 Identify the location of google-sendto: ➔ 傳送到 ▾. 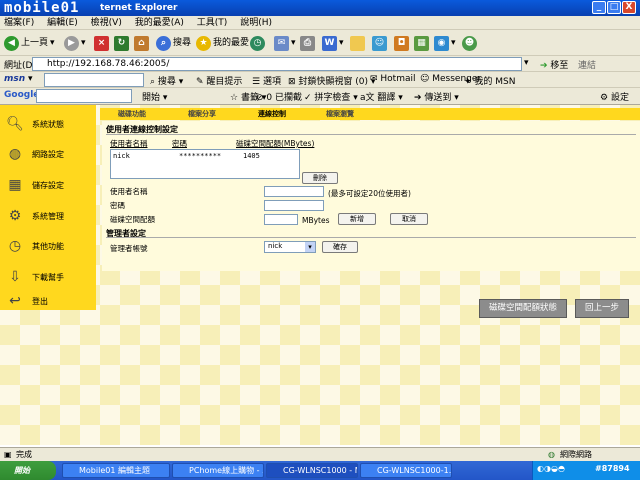
(436, 96).